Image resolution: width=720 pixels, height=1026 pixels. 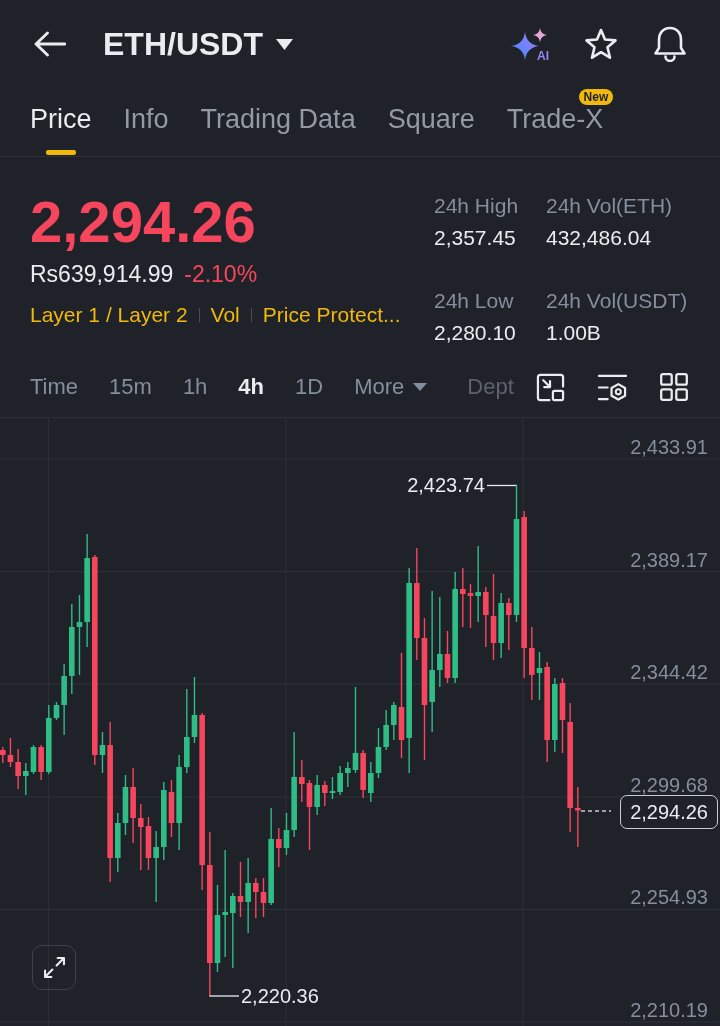 What do you see at coordinates (221, 274) in the screenshot?
I see `price-change: -2.10%` at bounding box center [221, 274].